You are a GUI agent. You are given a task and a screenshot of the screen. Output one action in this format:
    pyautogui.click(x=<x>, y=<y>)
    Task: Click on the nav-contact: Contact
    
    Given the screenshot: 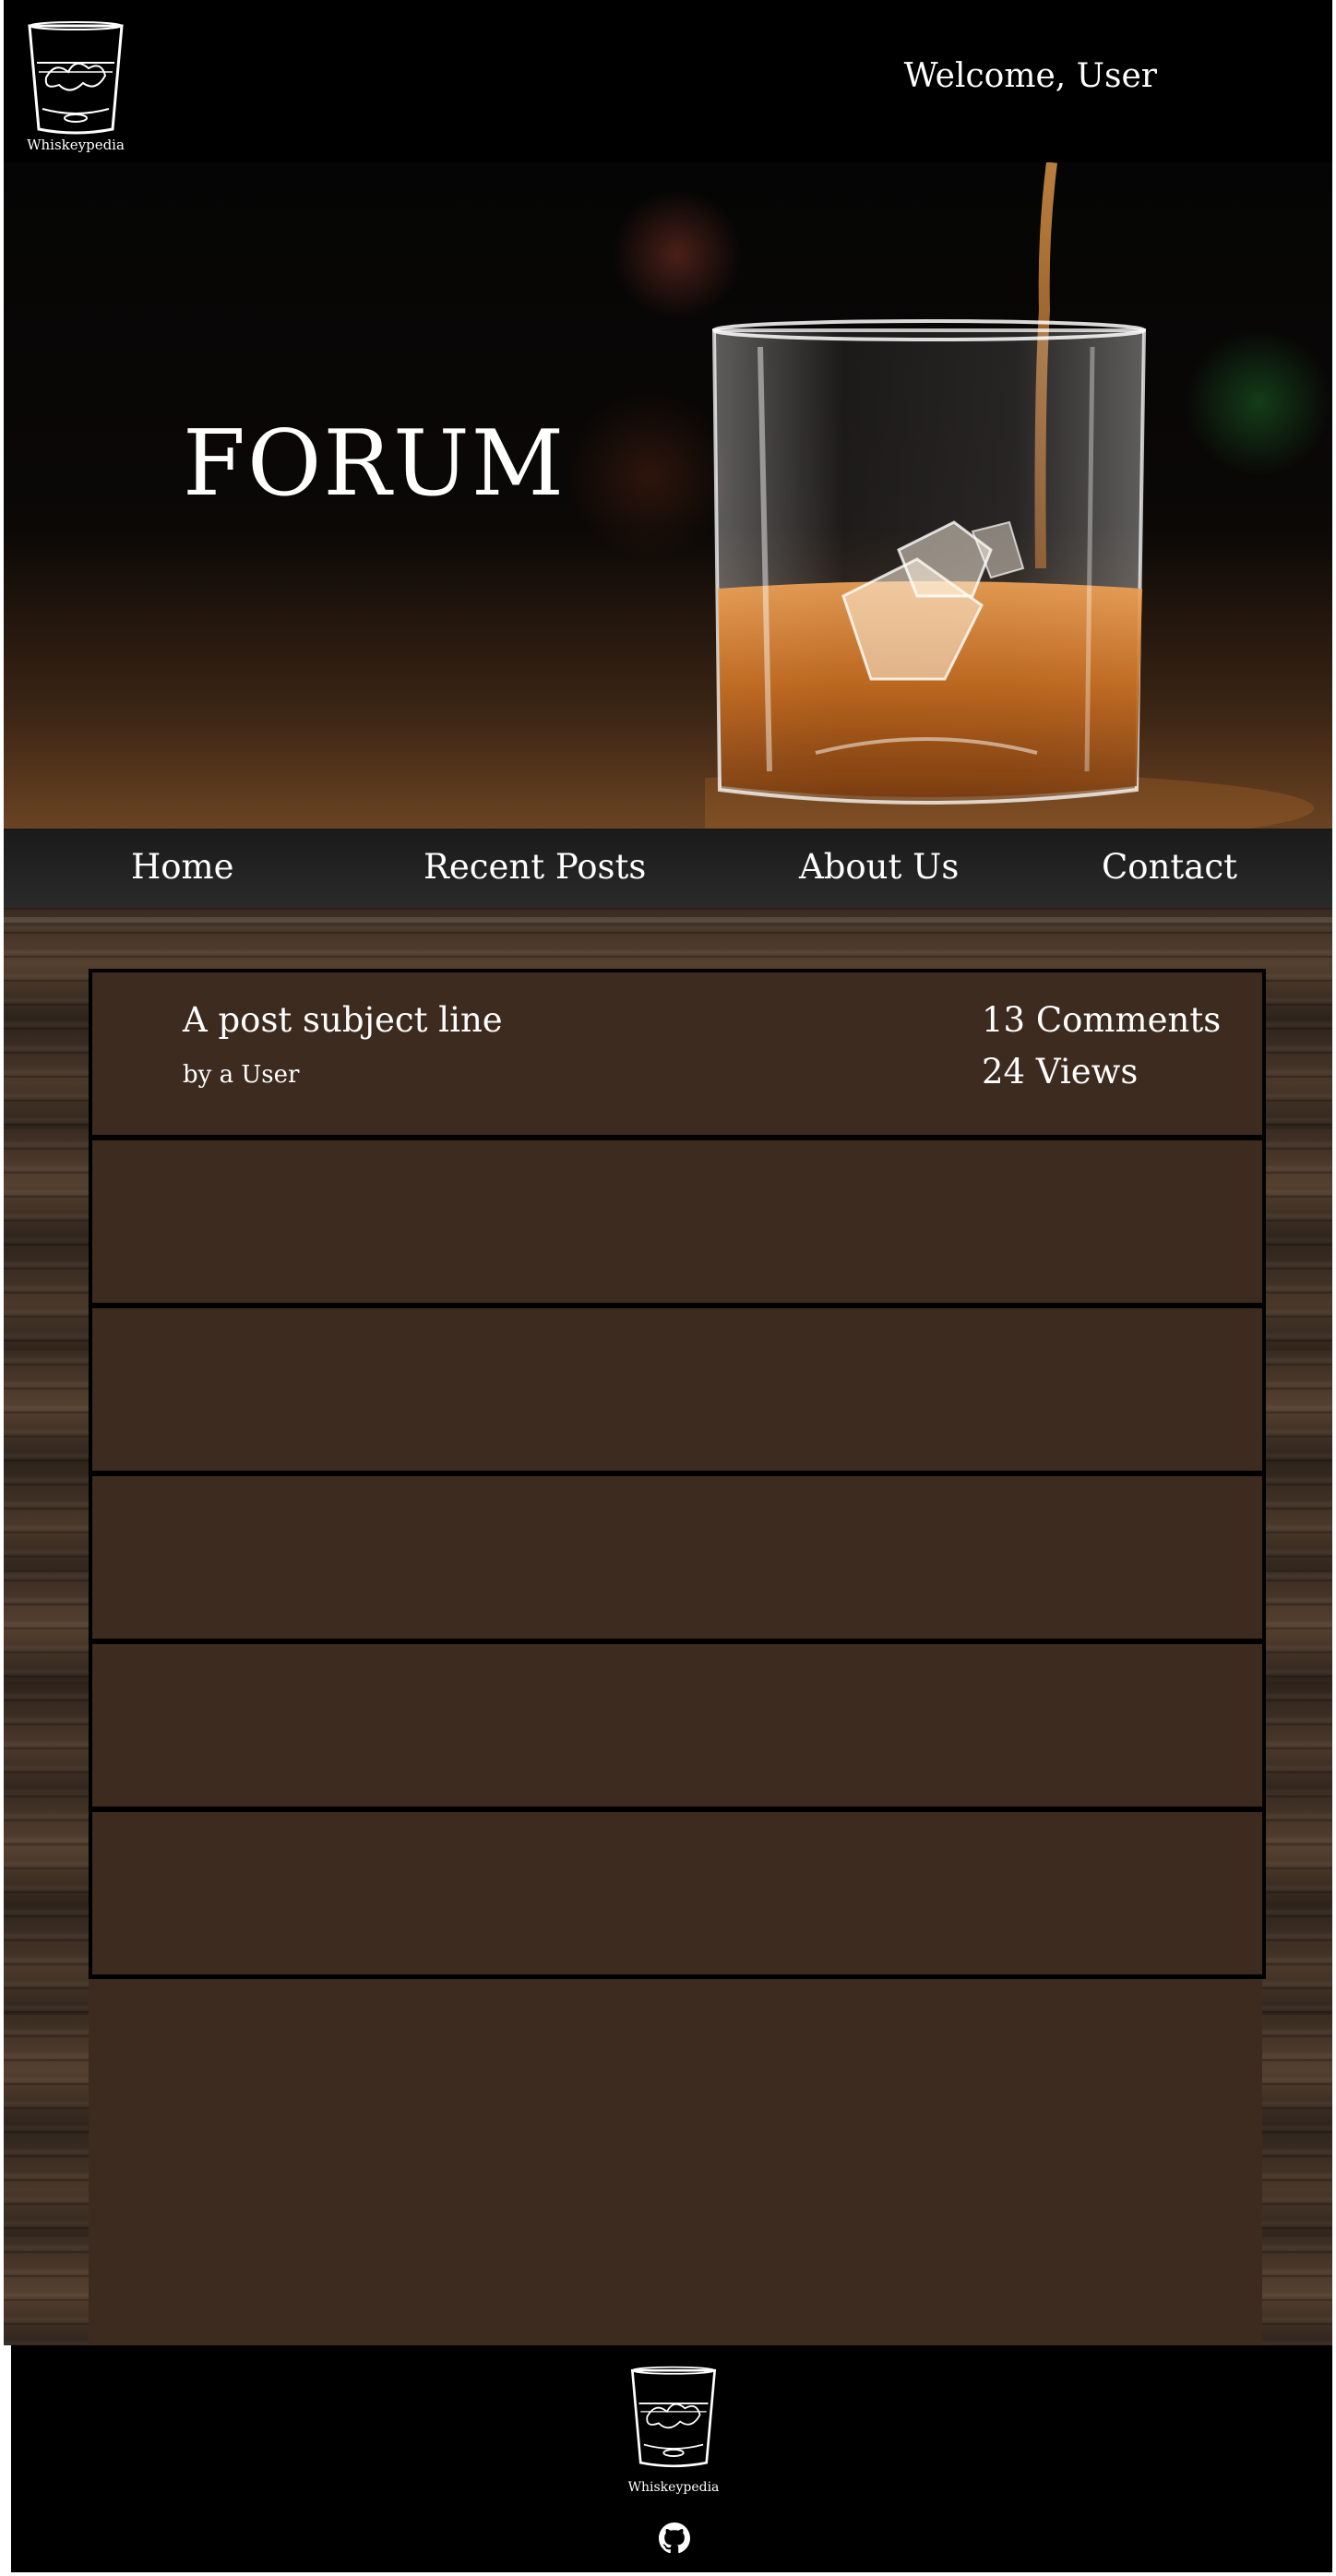 What is the action you would take?
    pyautogui.click(x=1169, y=867)
    